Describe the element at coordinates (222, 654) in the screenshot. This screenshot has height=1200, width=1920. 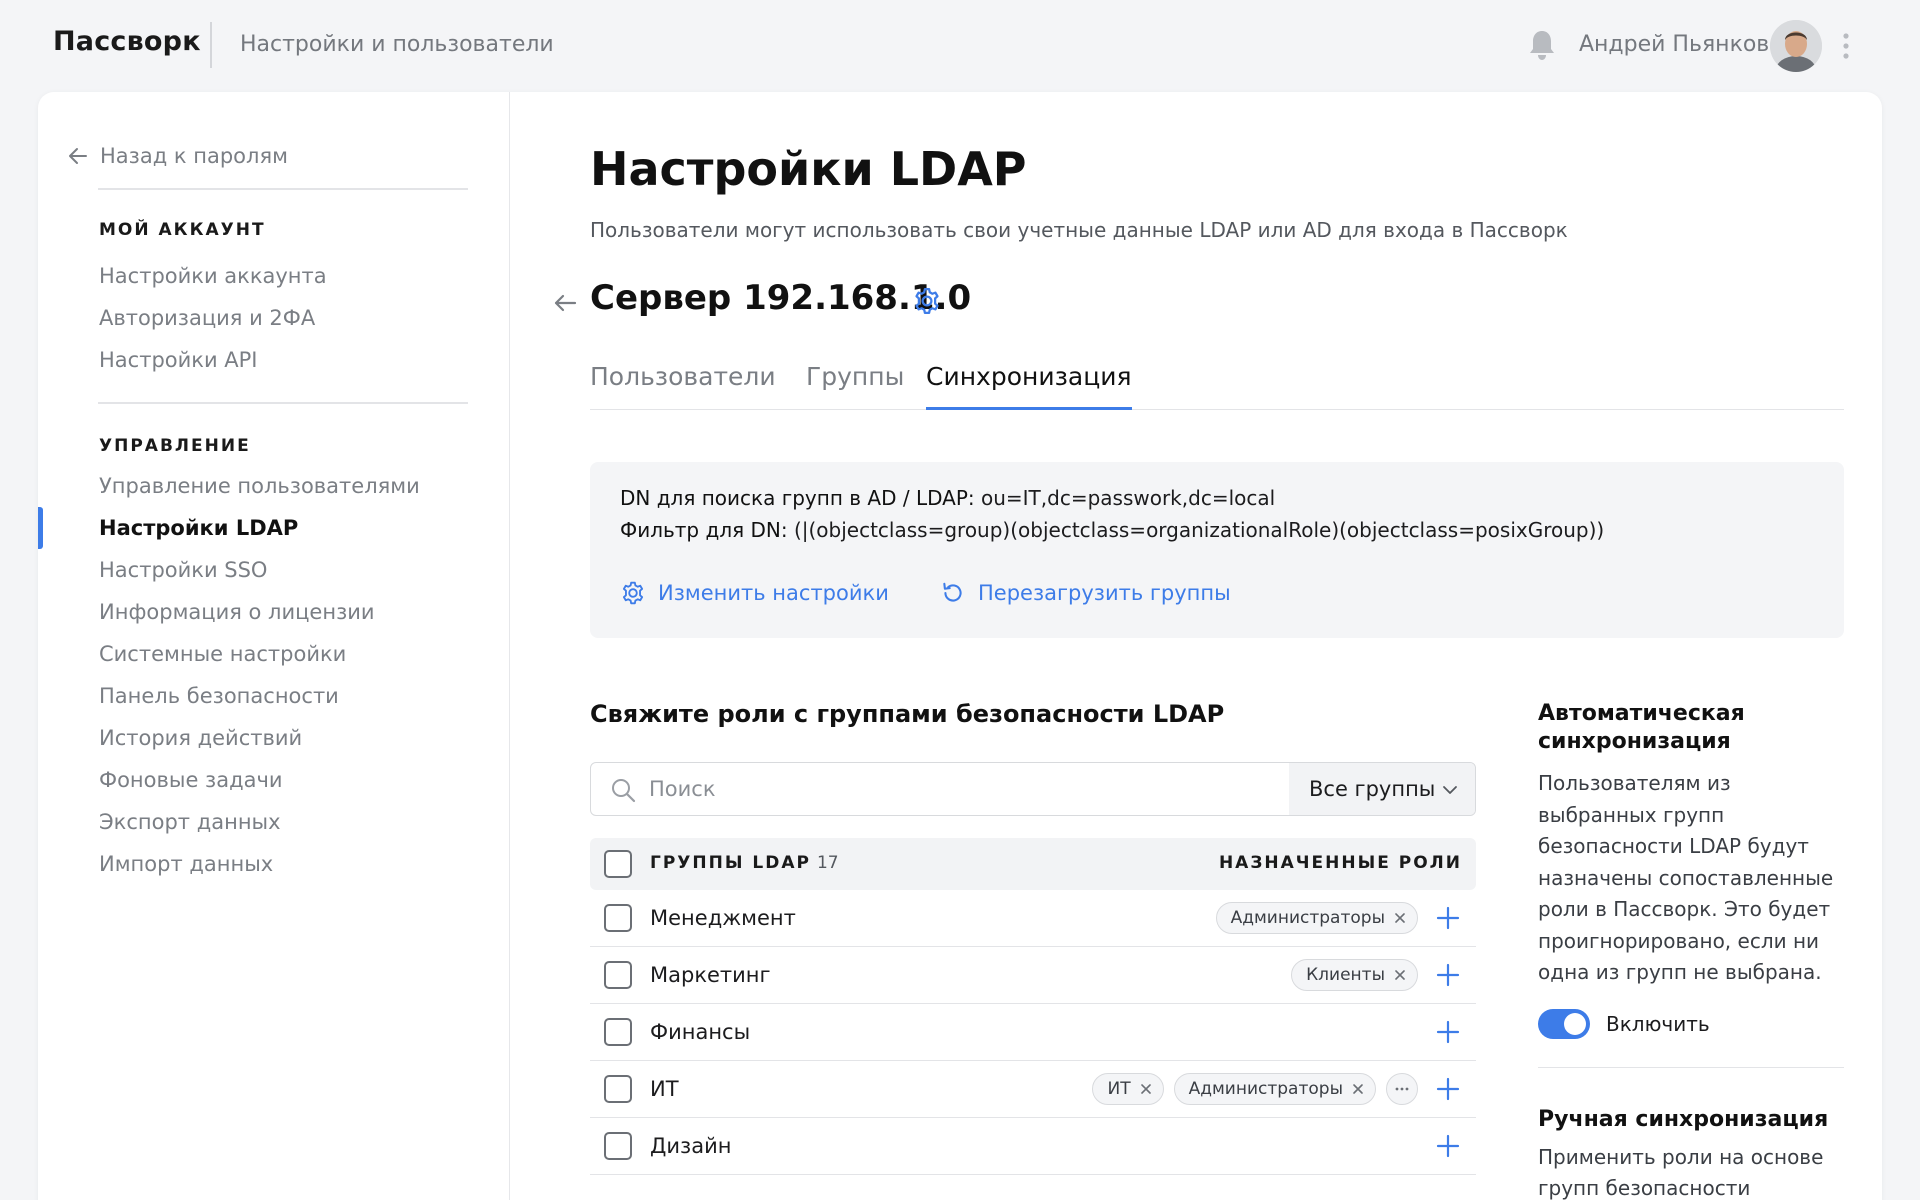
I see `sidebar-item-system-settings: Системные настройки` at that location.